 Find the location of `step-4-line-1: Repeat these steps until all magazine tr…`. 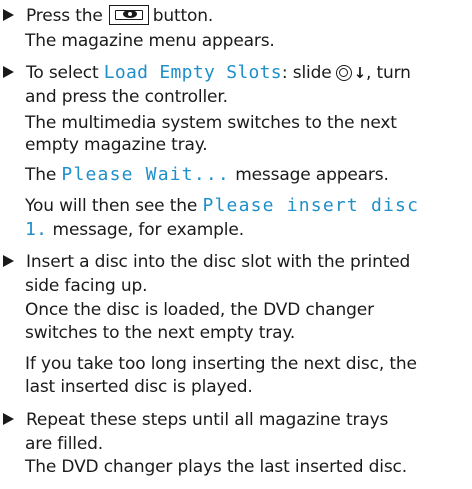

step-4-line-1: Repeat these steps until all magazine tr… is located at coordinates (194, 420).